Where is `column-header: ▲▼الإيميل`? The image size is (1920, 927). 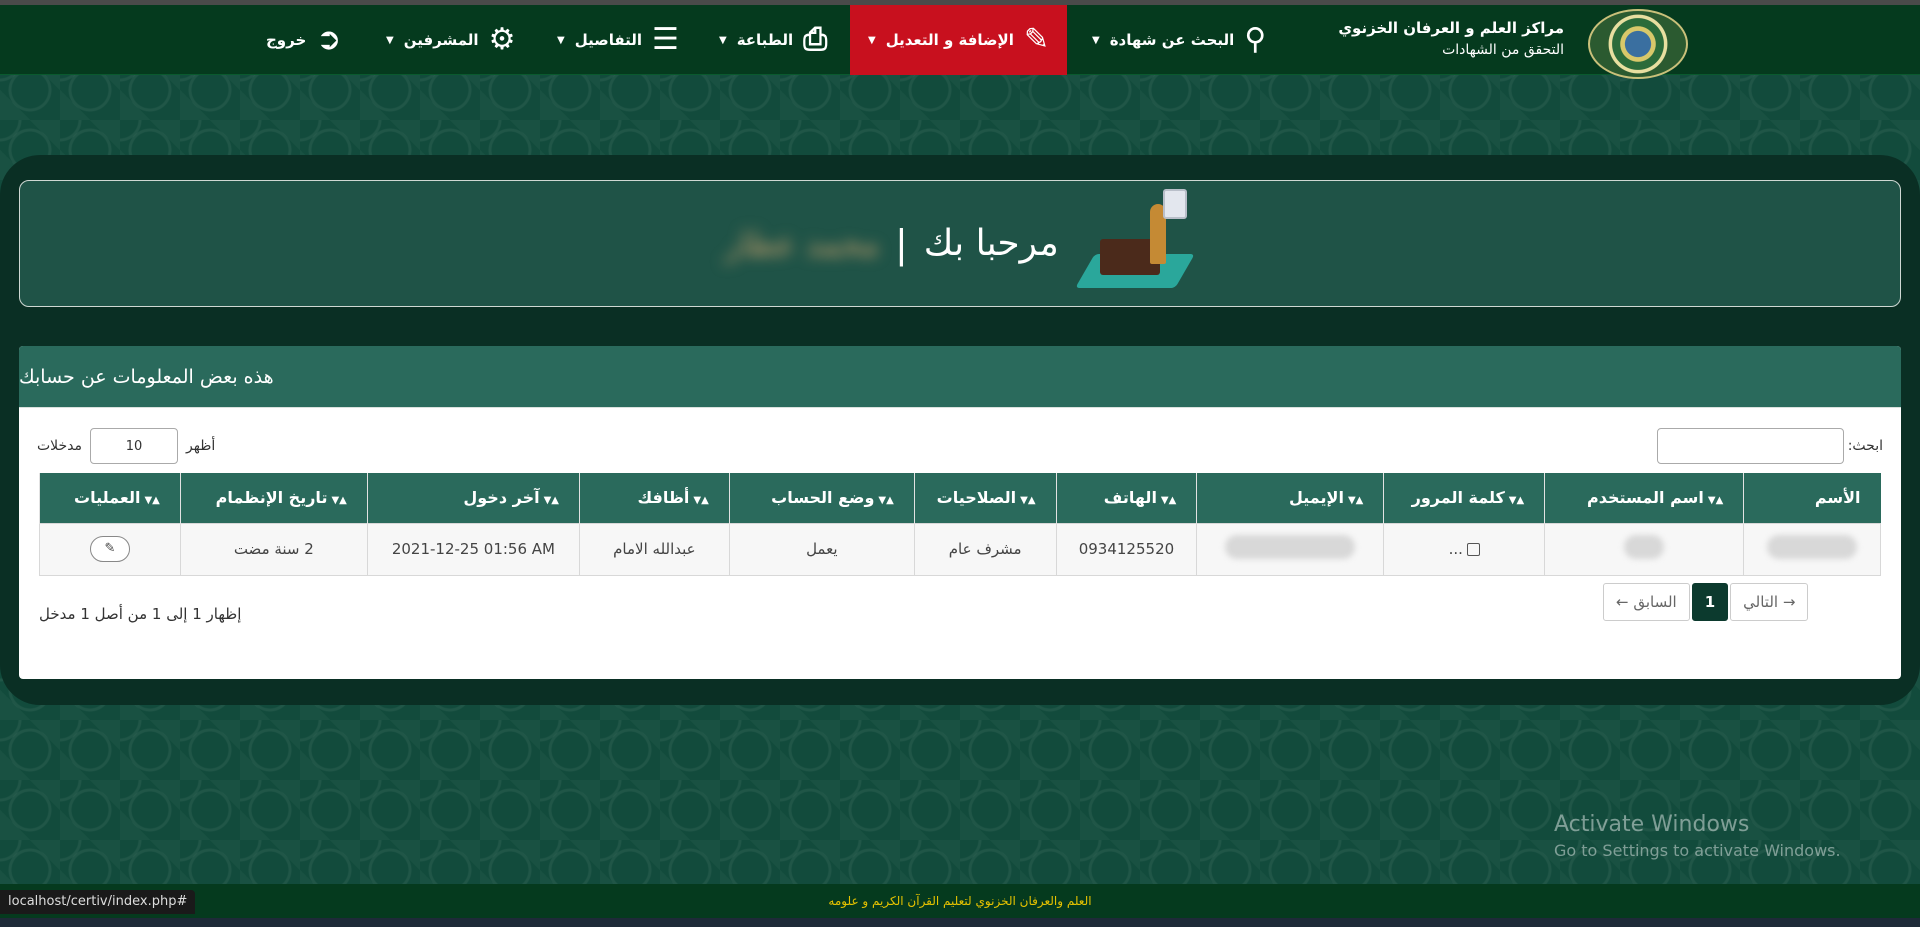
column-header: ▲▼الإيميل is located at coordinates (1290, 498).